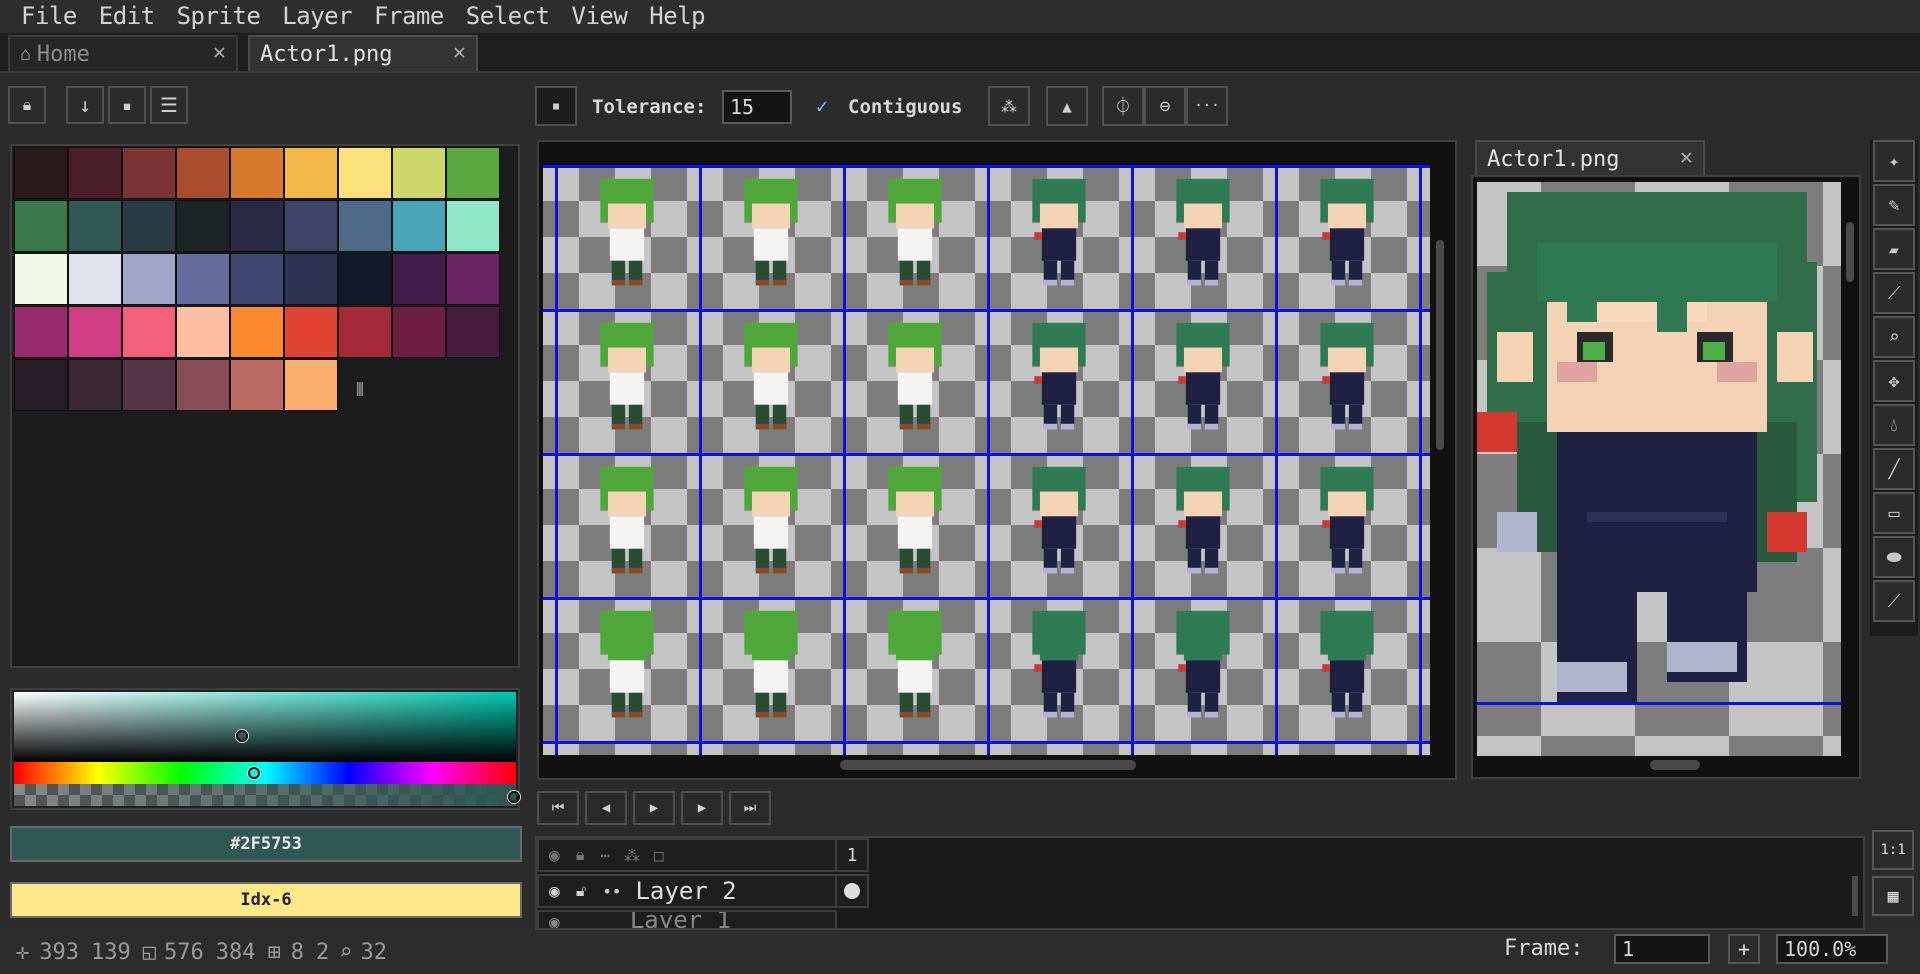 The width and height of the screenshot is (1920, 974). I want to click on timeline-settings-button: ▦, so click(1893, 896).